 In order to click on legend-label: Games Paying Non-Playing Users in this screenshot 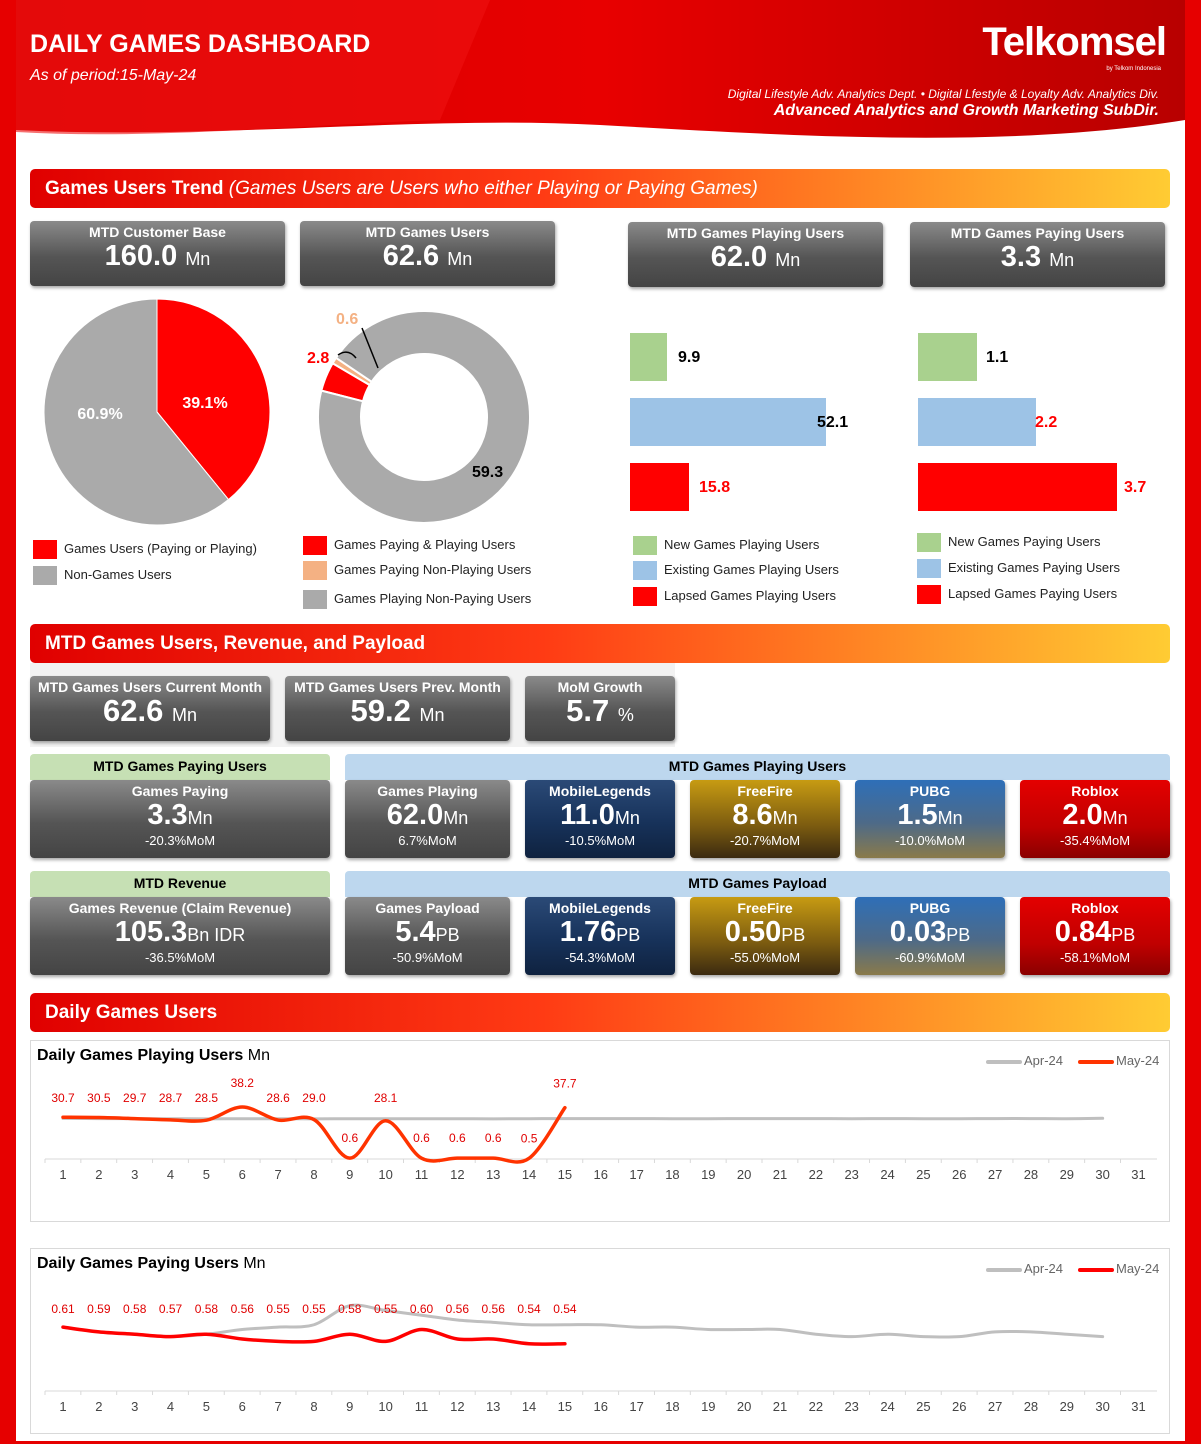, I will do `click(433, 569)`.